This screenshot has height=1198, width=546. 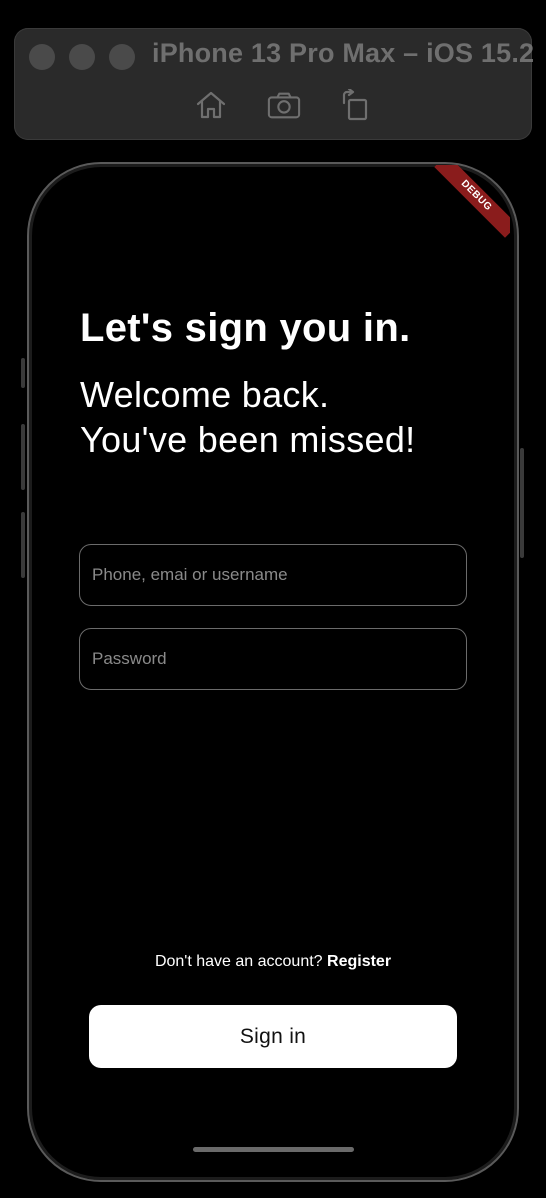 What do you see at coordinates (522, 503) in the screenshot?
I see `power-button` at bounding box center [522, 503].